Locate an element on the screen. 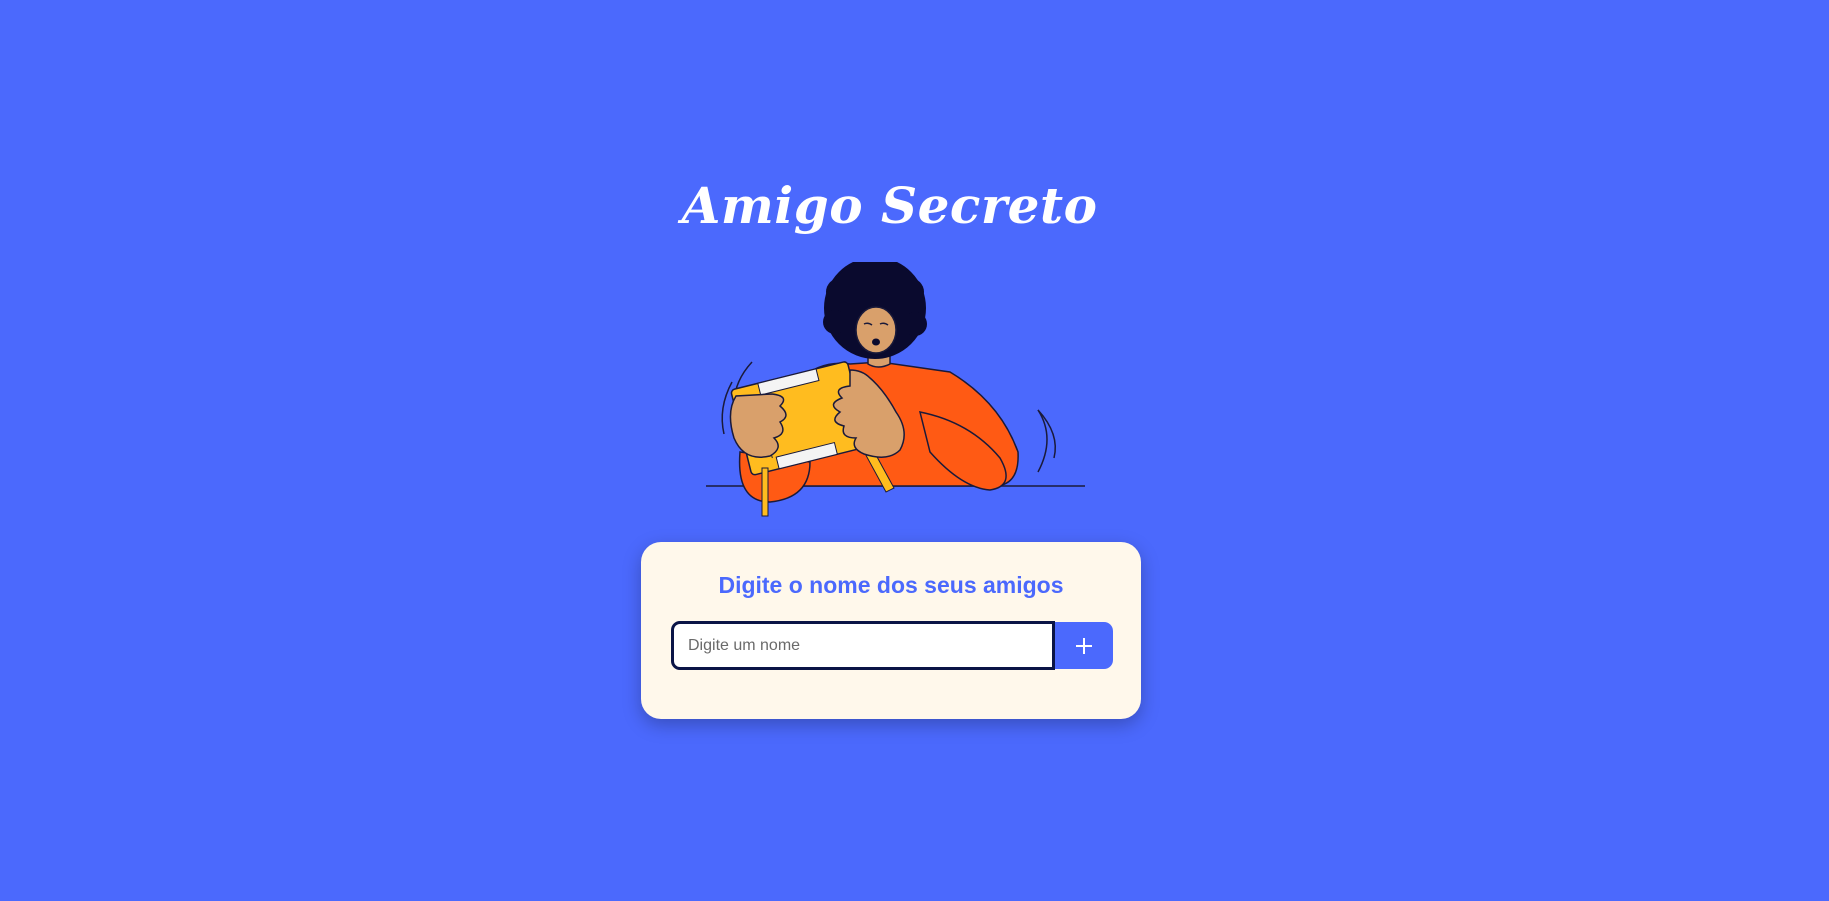 Image resolution: width=1829 pixels, height=901 pixels. plus-icon is located at coordinates (1084, 645).